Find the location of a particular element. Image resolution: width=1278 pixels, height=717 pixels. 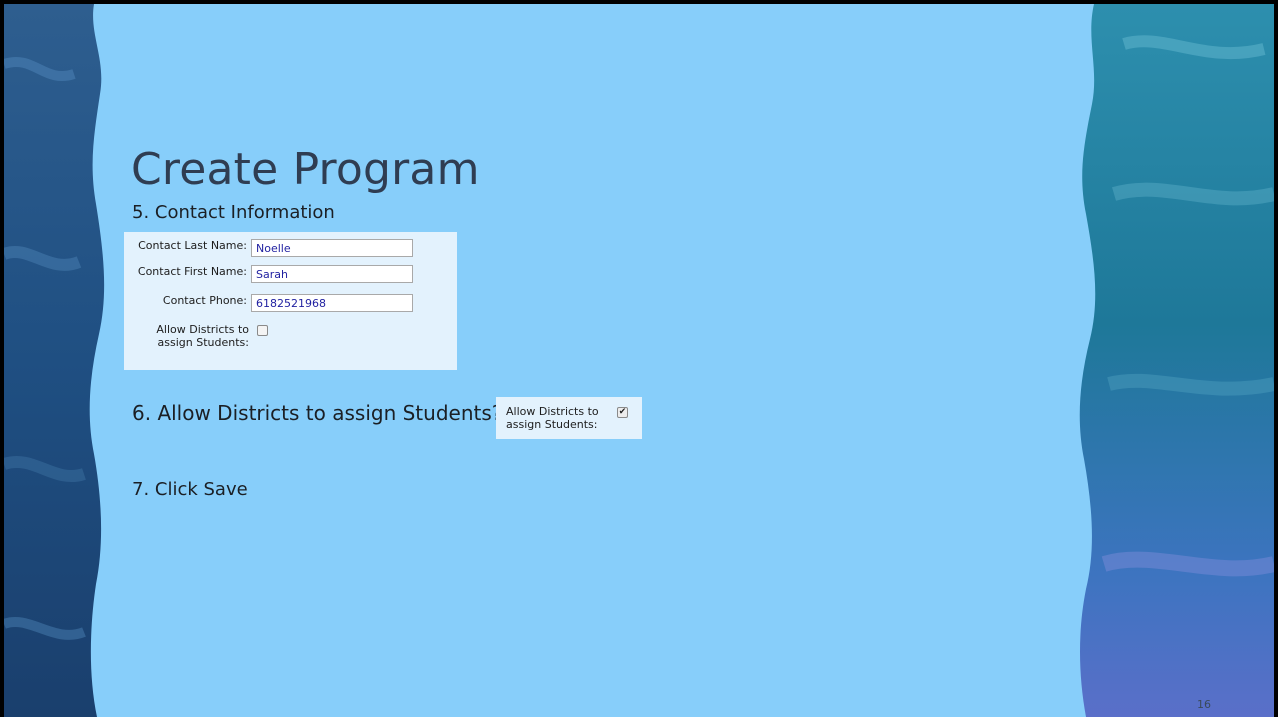

phone-label: Contact Phone: is located at coordinates (204, 300).